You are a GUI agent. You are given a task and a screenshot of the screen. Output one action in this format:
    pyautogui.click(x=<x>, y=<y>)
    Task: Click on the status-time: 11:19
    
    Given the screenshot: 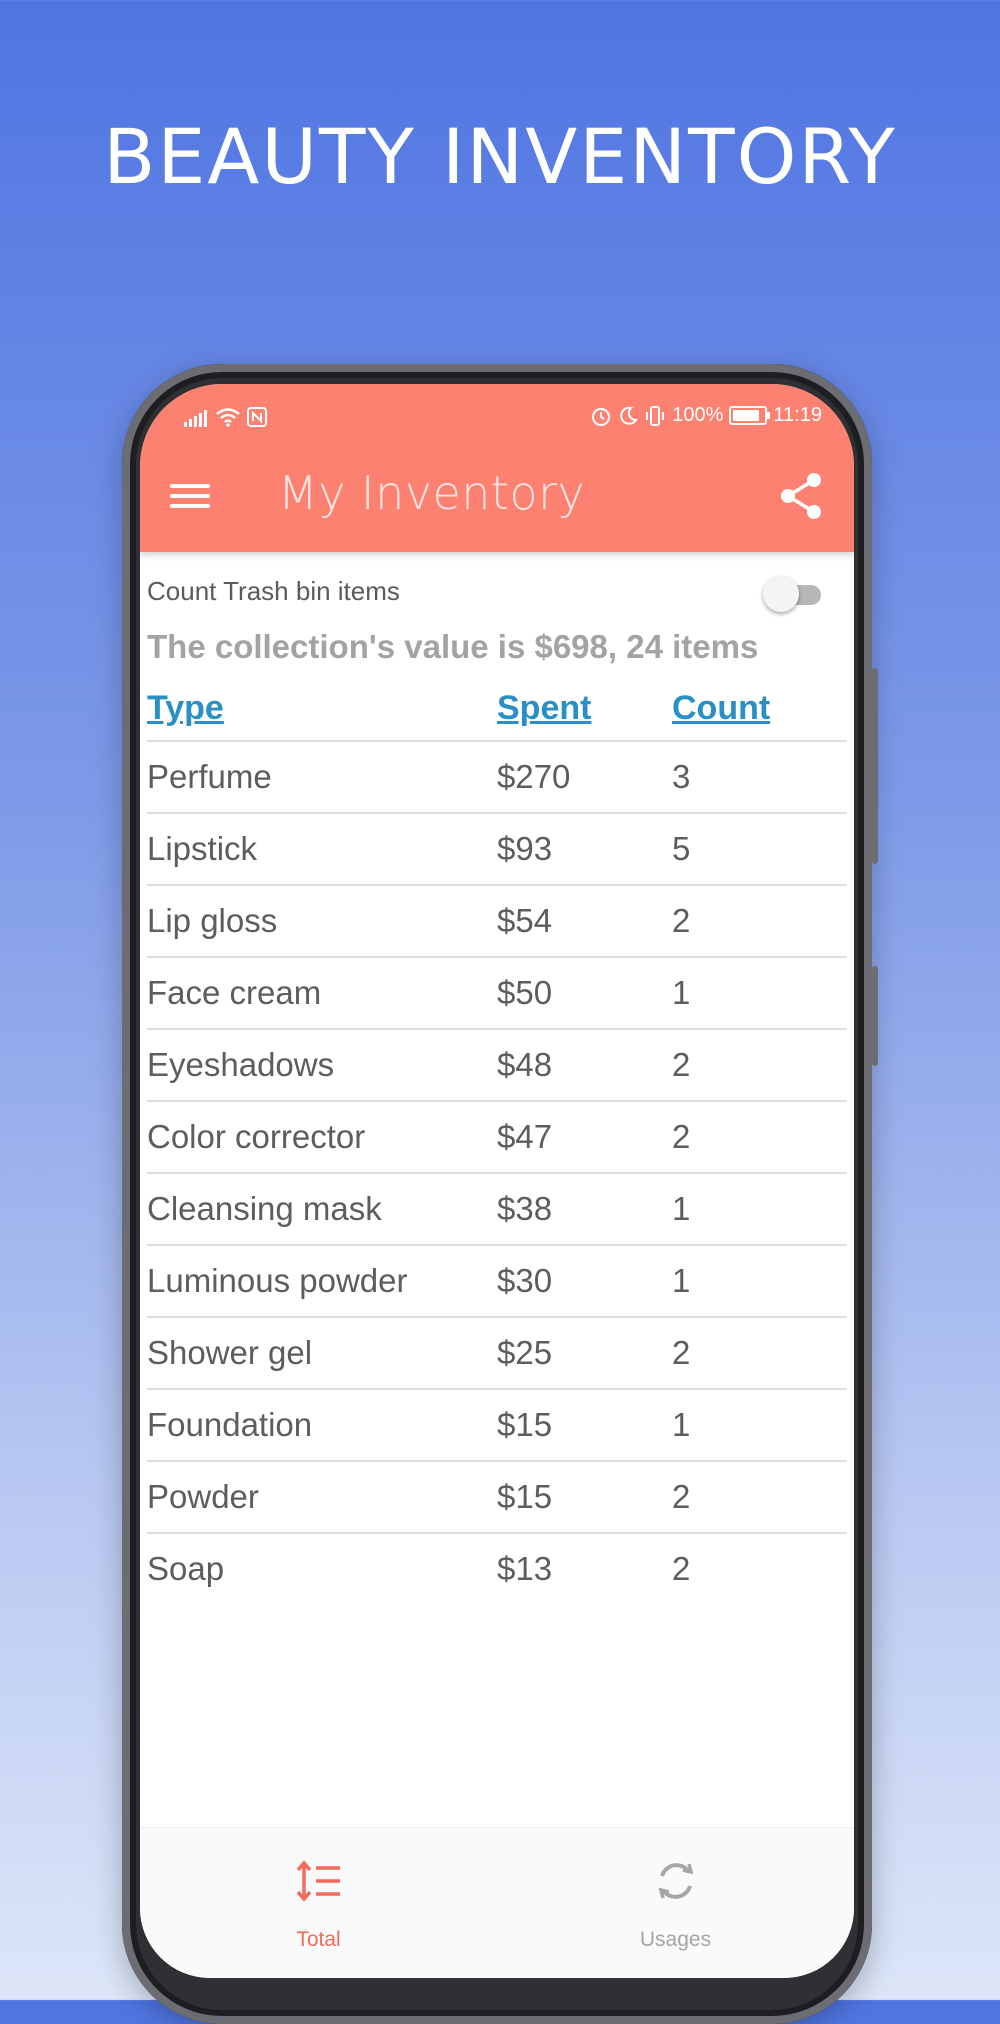 What is the action you would take?
    pyautogui.click(x=797, y=415)
    